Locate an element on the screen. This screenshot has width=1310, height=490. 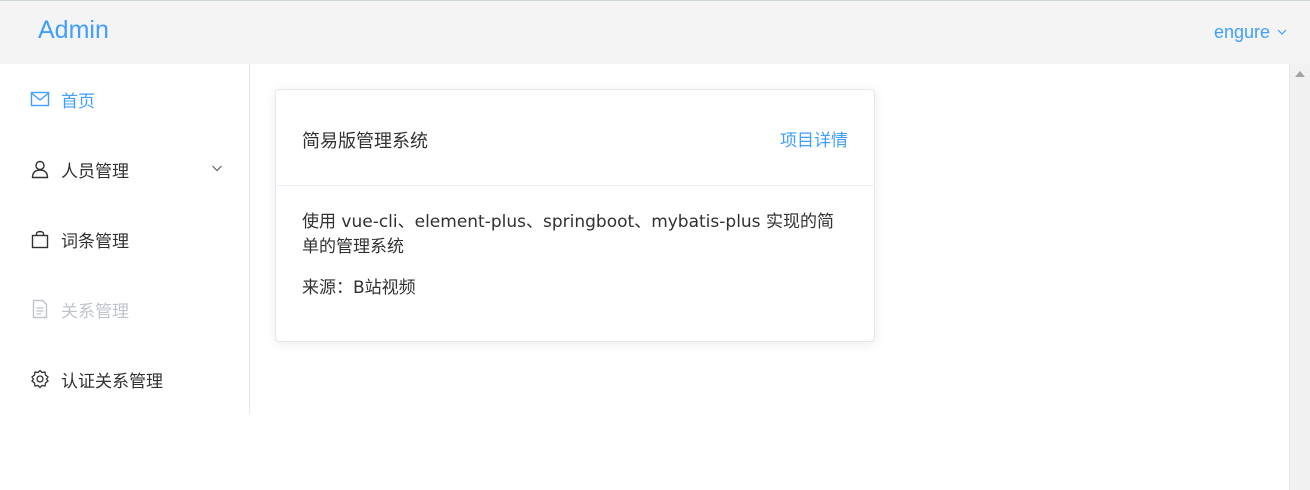
card-title: 简易版管理系统 is located at coordinates (365, 141).